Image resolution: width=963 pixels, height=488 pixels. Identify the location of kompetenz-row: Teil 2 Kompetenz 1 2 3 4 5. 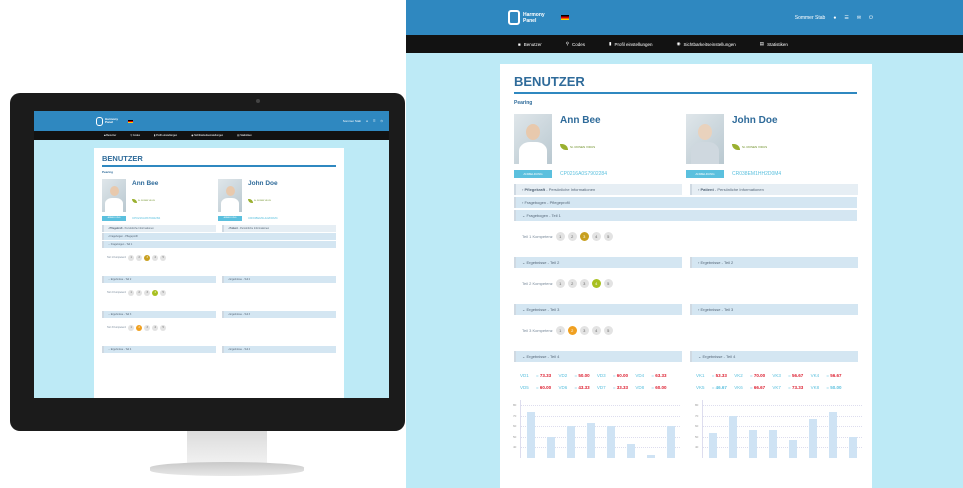
(223, 292).